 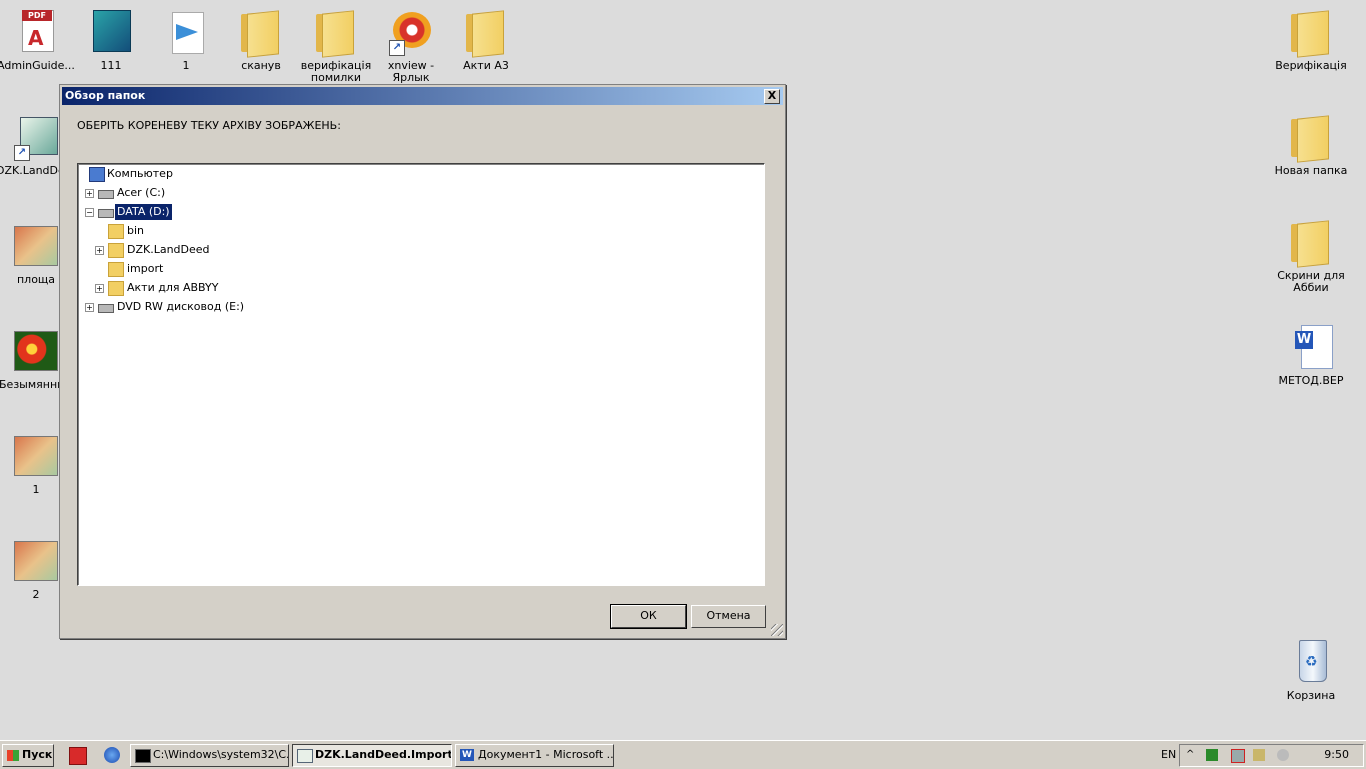 I want to click on dialog-prompt: ОБЕРІТЬ КОРЕНЕВУ ТЕКУ АРХІВУ ЗОБРАЖЕНЬ:, so click(x=209, y=125).